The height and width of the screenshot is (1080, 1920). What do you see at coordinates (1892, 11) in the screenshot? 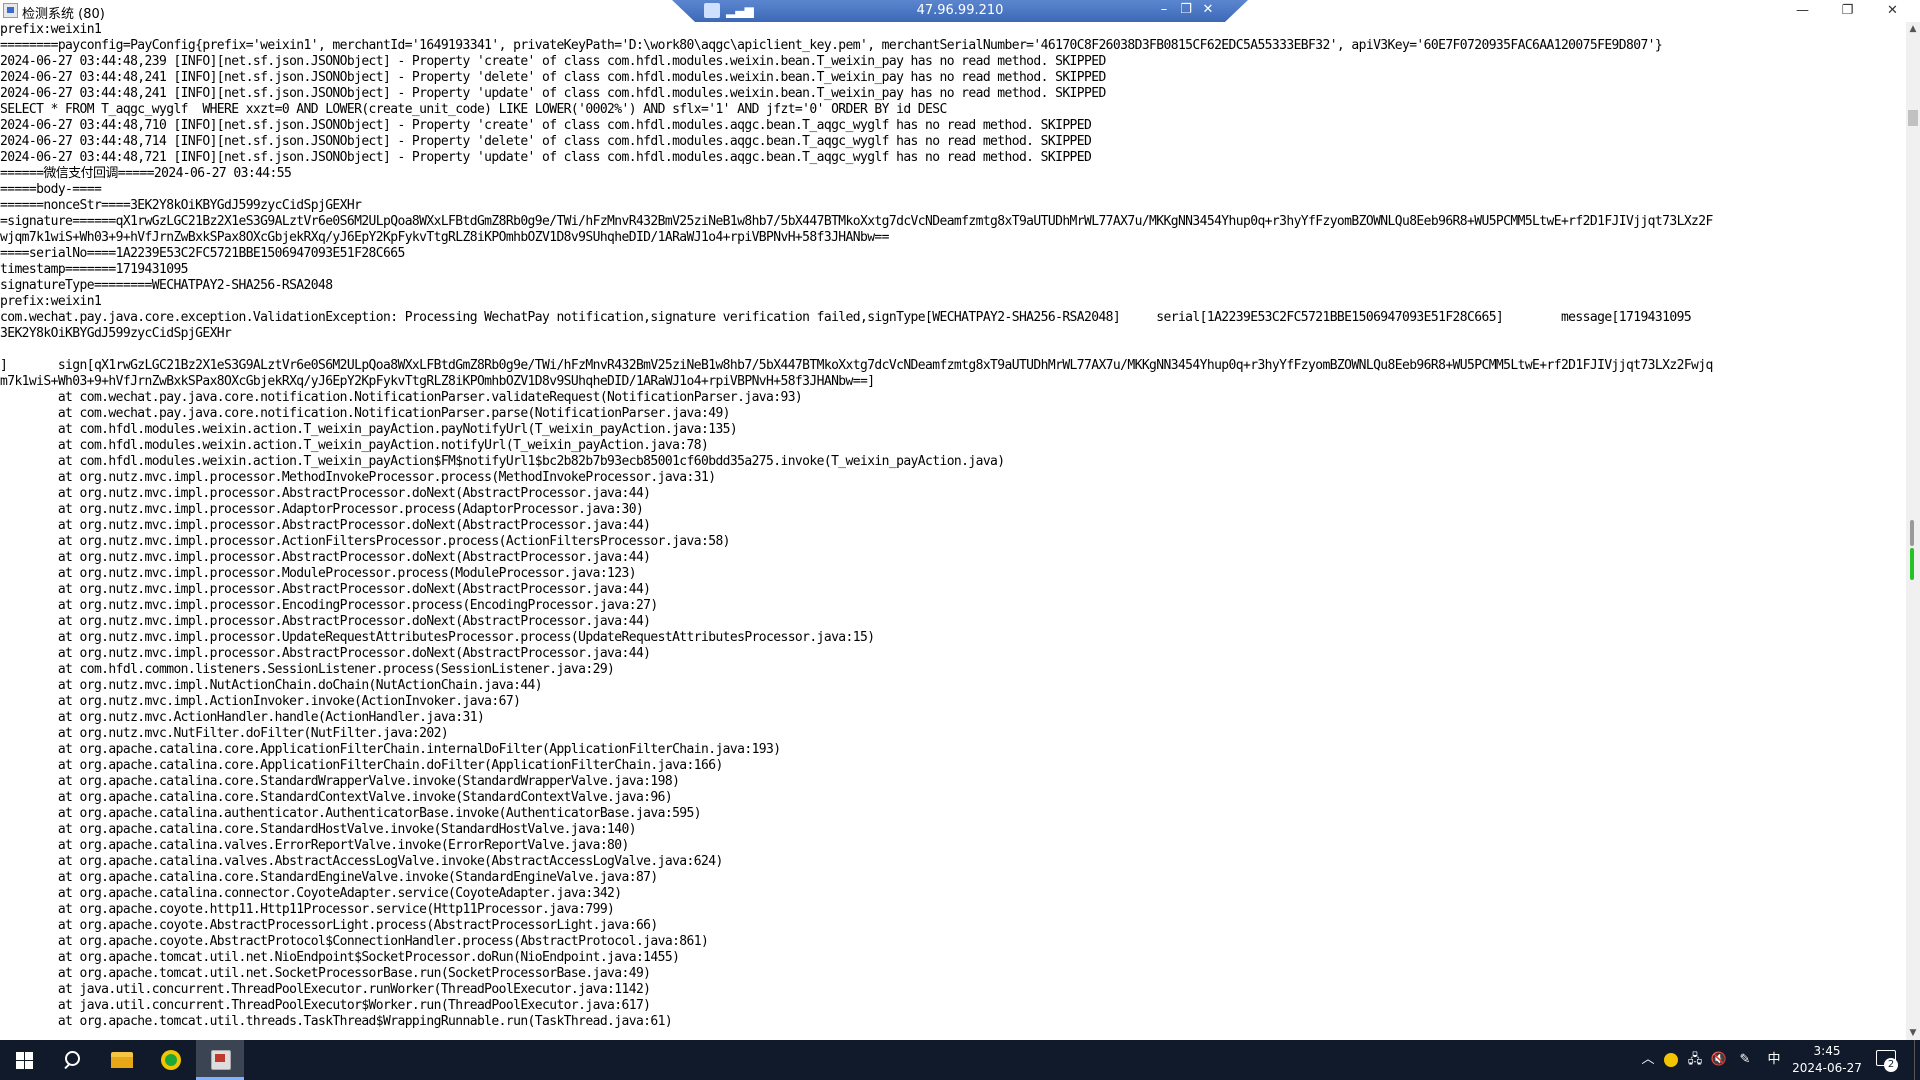
I see `close-button: ✕` at bounding box center [1892, 11].